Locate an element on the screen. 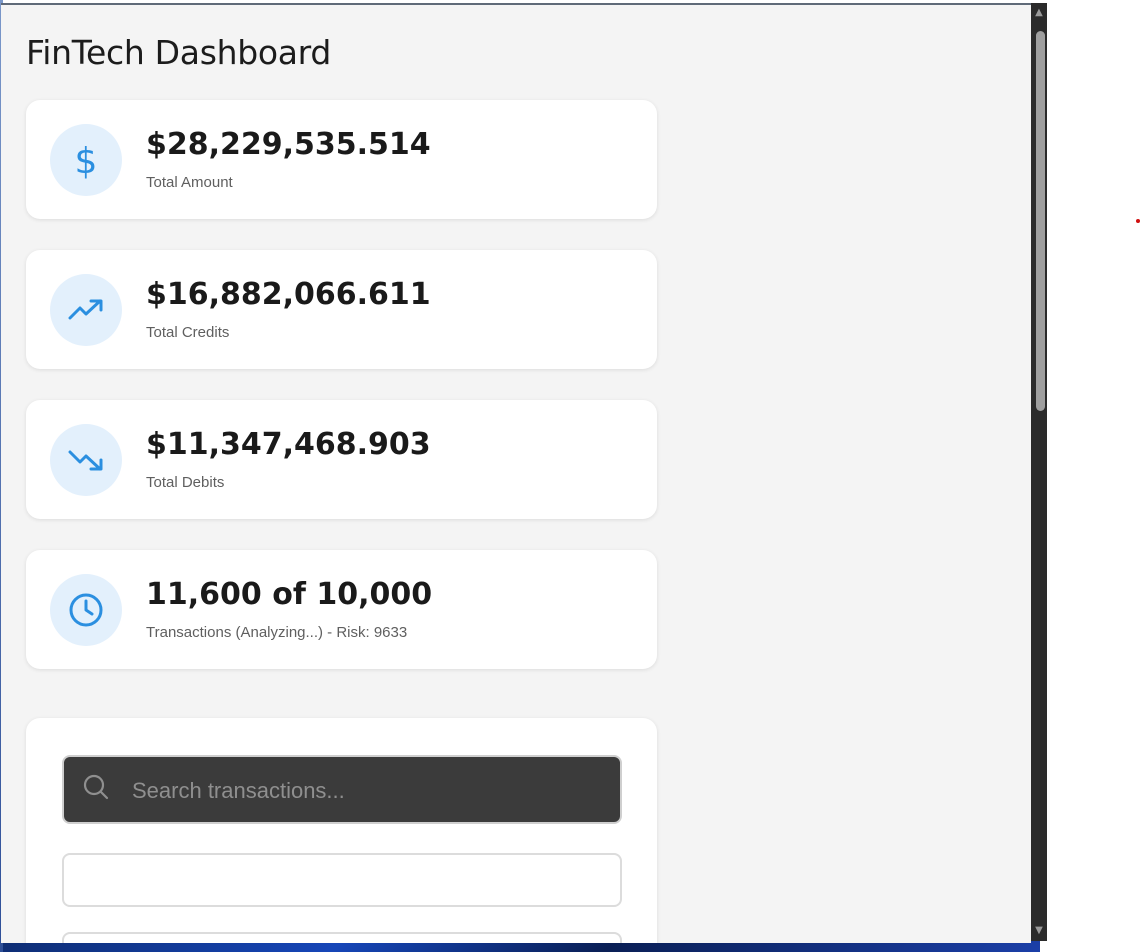  stat-label: Total Debits is located at coordinates (185, 482).